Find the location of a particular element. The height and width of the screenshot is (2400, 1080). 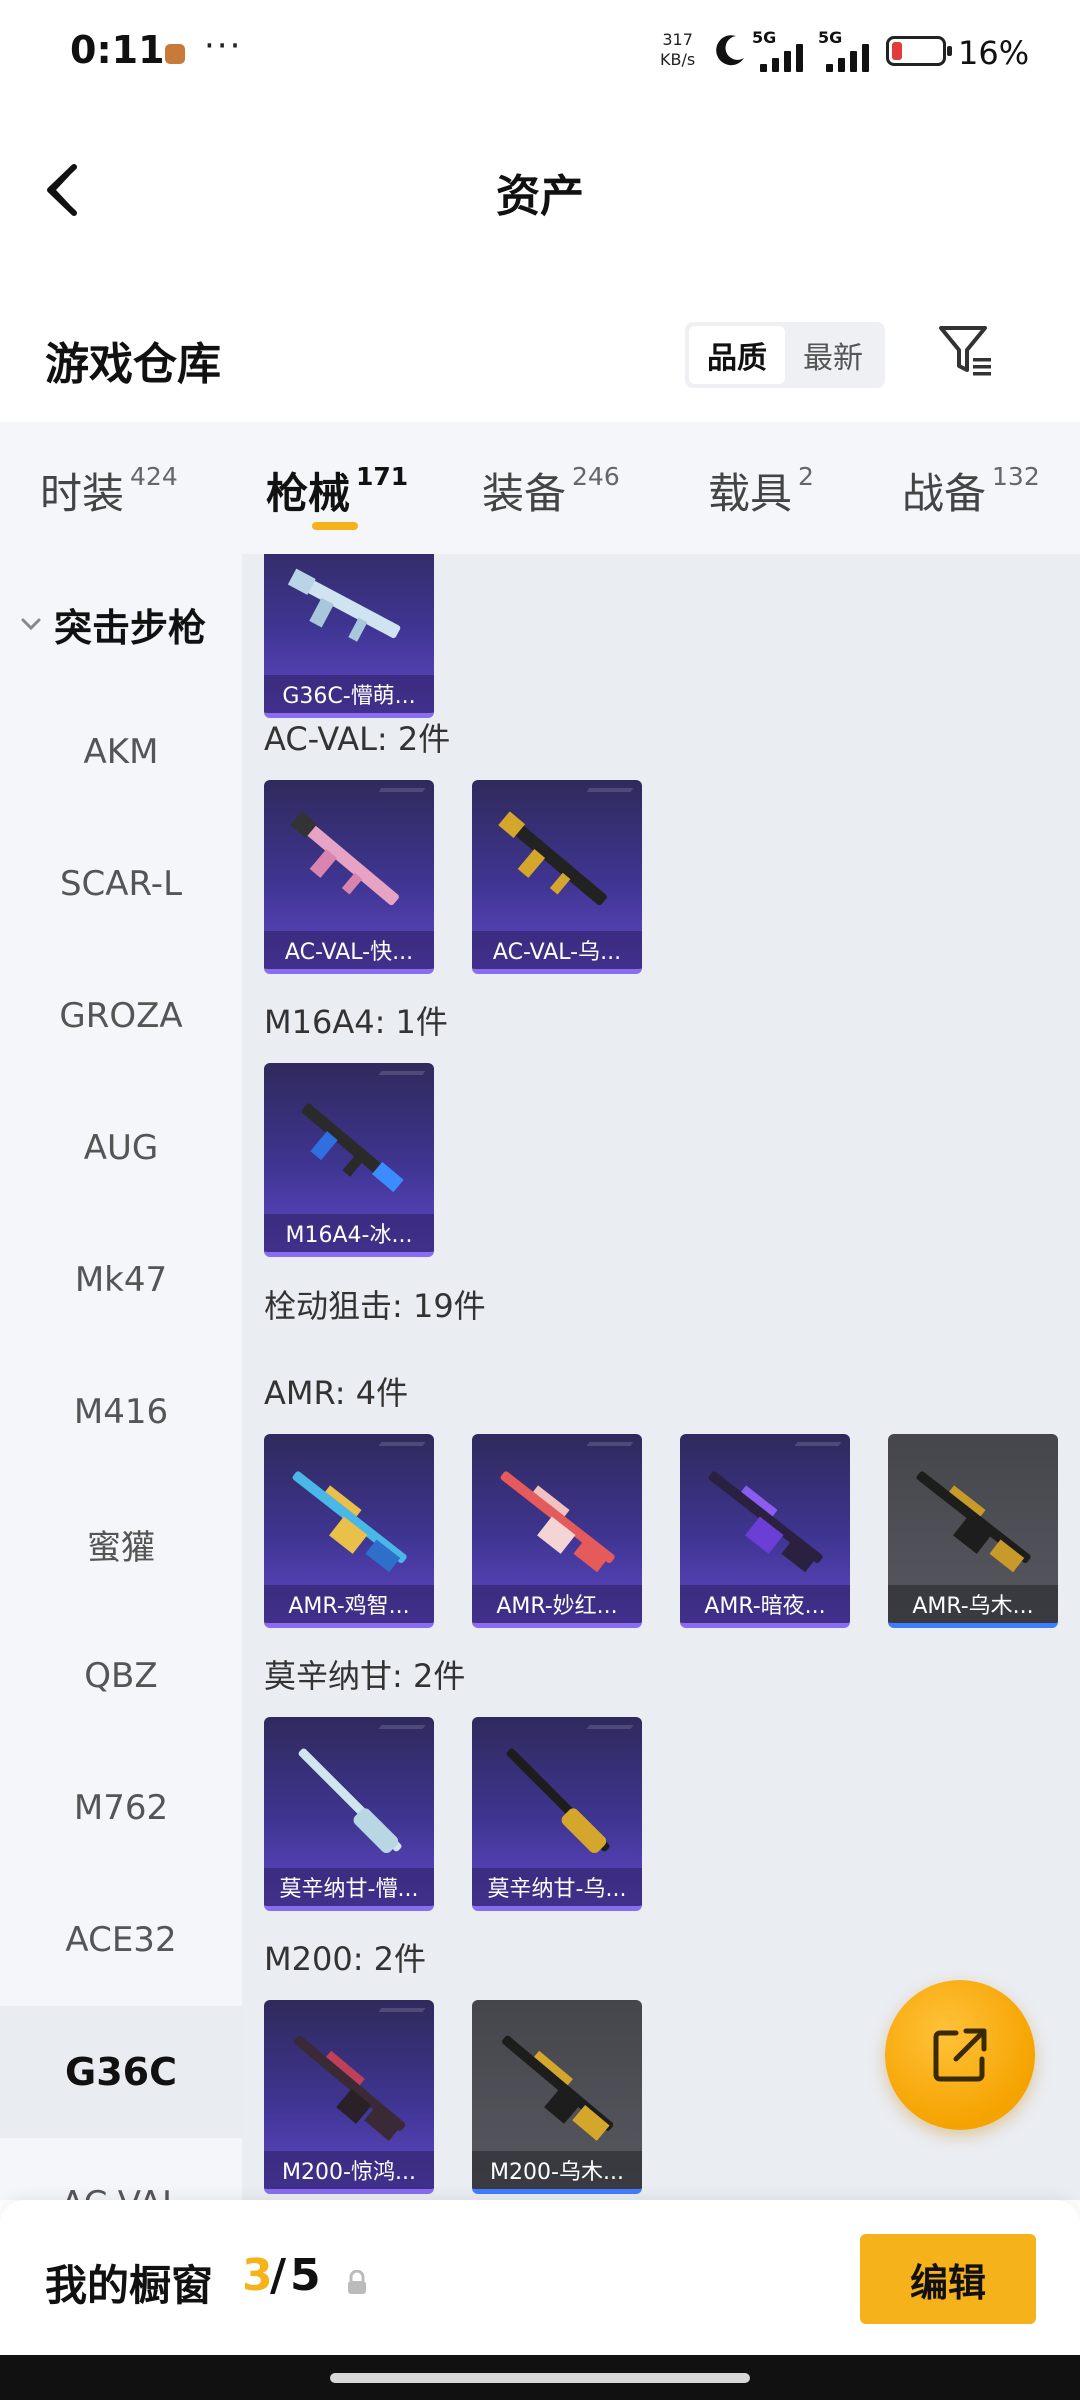

net-speed-unit: KB/s is located at coordinates (678, 59).